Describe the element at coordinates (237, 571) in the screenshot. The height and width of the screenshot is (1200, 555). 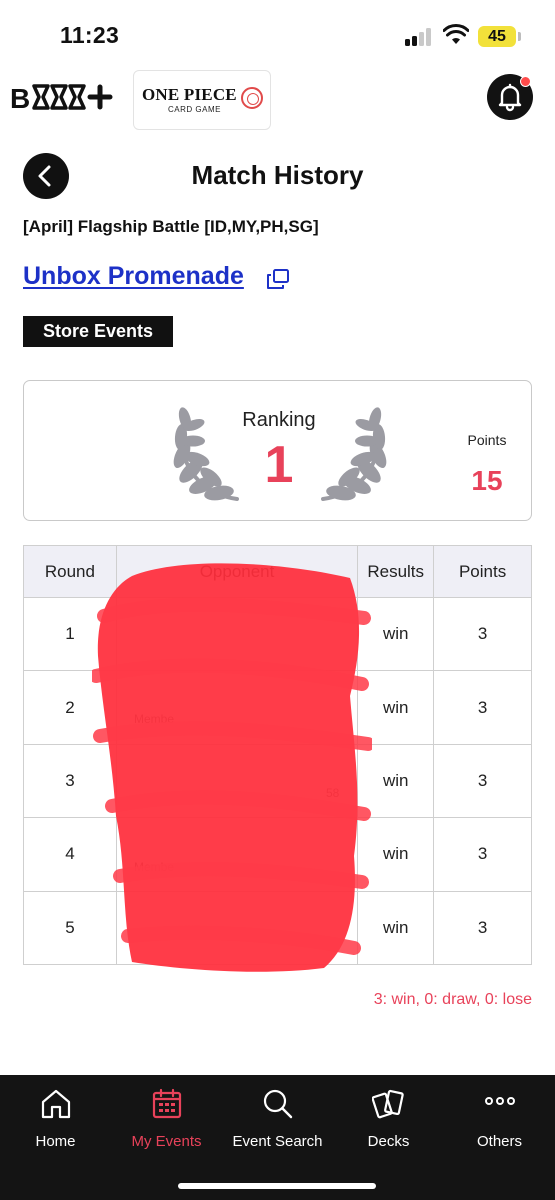
I see `header-opponent: Opponent` at that location.